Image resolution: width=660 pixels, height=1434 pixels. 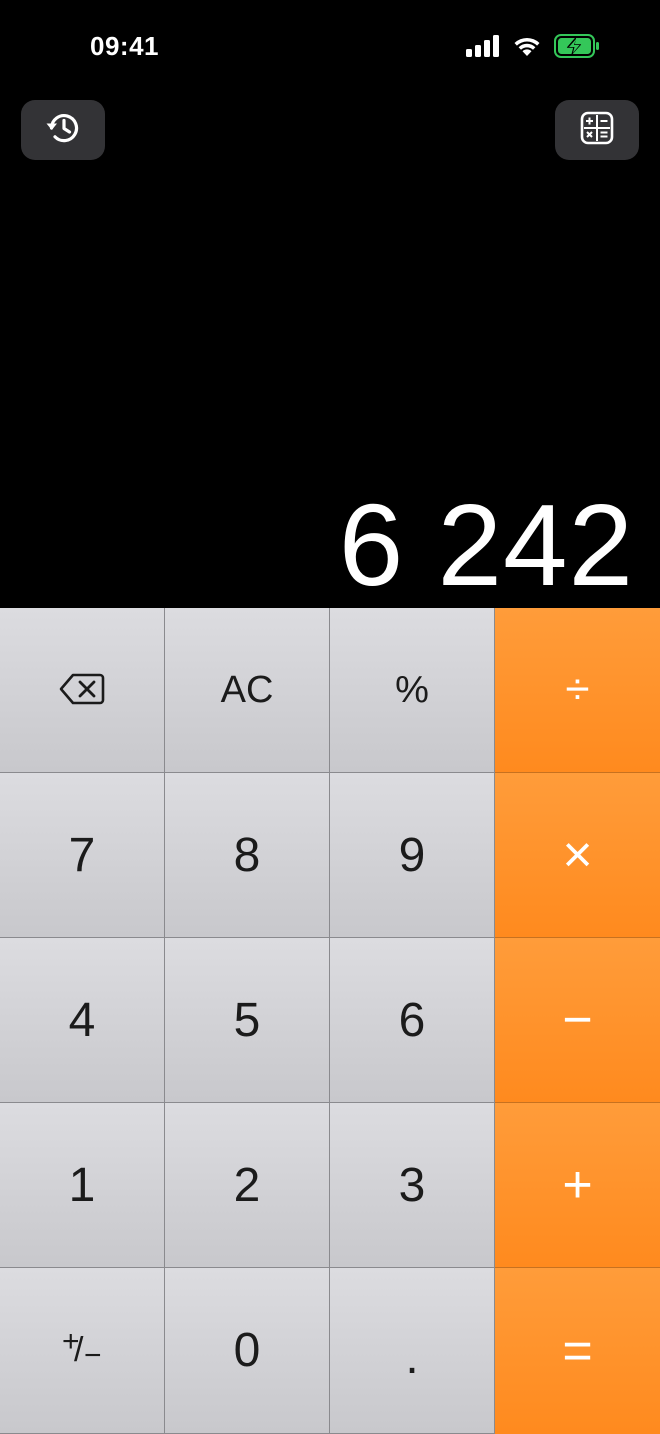 What do you see at coordinates (412, 1351) in the screenshot?
I see `decimal-button: .` at bounding box center [412, 1351].